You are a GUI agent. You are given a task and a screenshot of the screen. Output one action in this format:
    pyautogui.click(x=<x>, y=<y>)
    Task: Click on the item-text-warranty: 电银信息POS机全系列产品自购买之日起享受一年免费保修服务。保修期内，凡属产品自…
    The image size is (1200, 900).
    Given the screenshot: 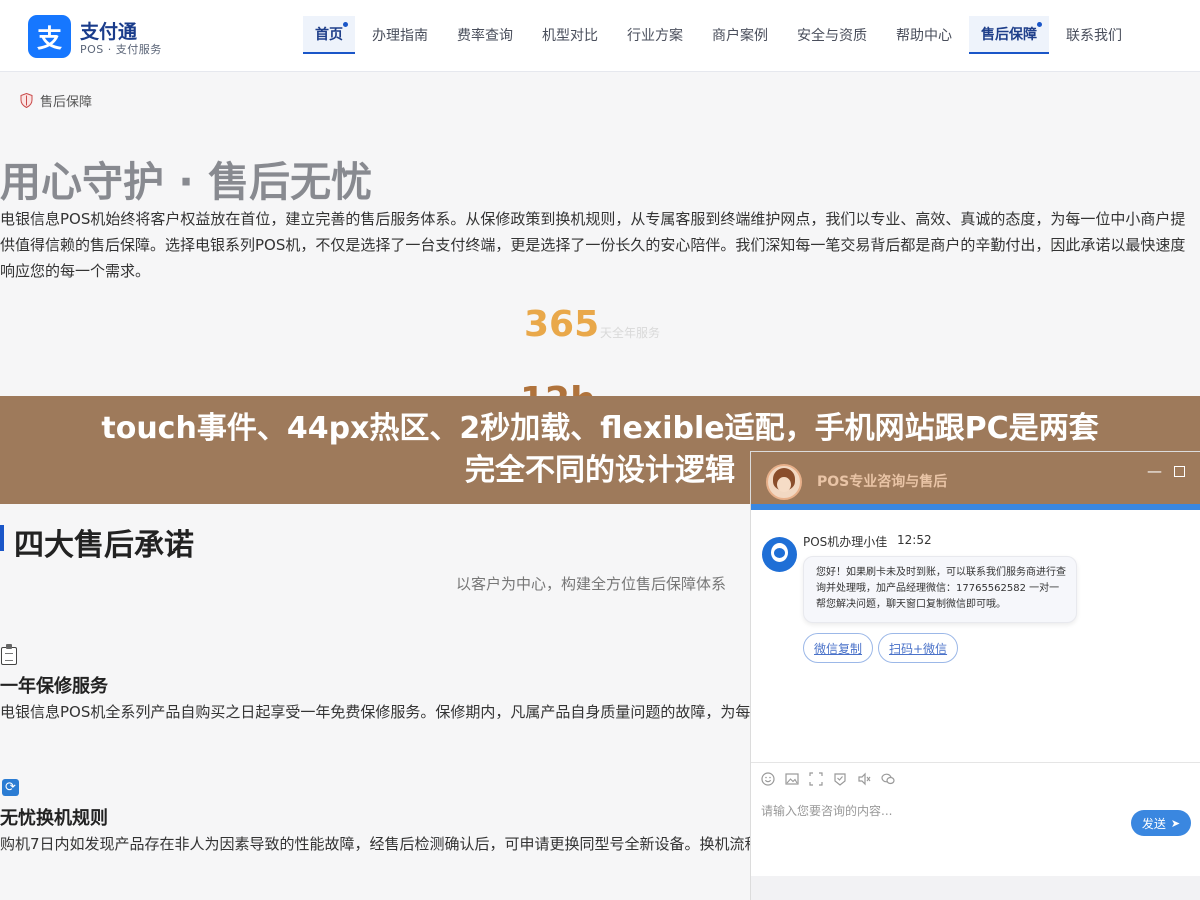 What is the action you would take?
    pyautogui.click(x=375, y=712)
    